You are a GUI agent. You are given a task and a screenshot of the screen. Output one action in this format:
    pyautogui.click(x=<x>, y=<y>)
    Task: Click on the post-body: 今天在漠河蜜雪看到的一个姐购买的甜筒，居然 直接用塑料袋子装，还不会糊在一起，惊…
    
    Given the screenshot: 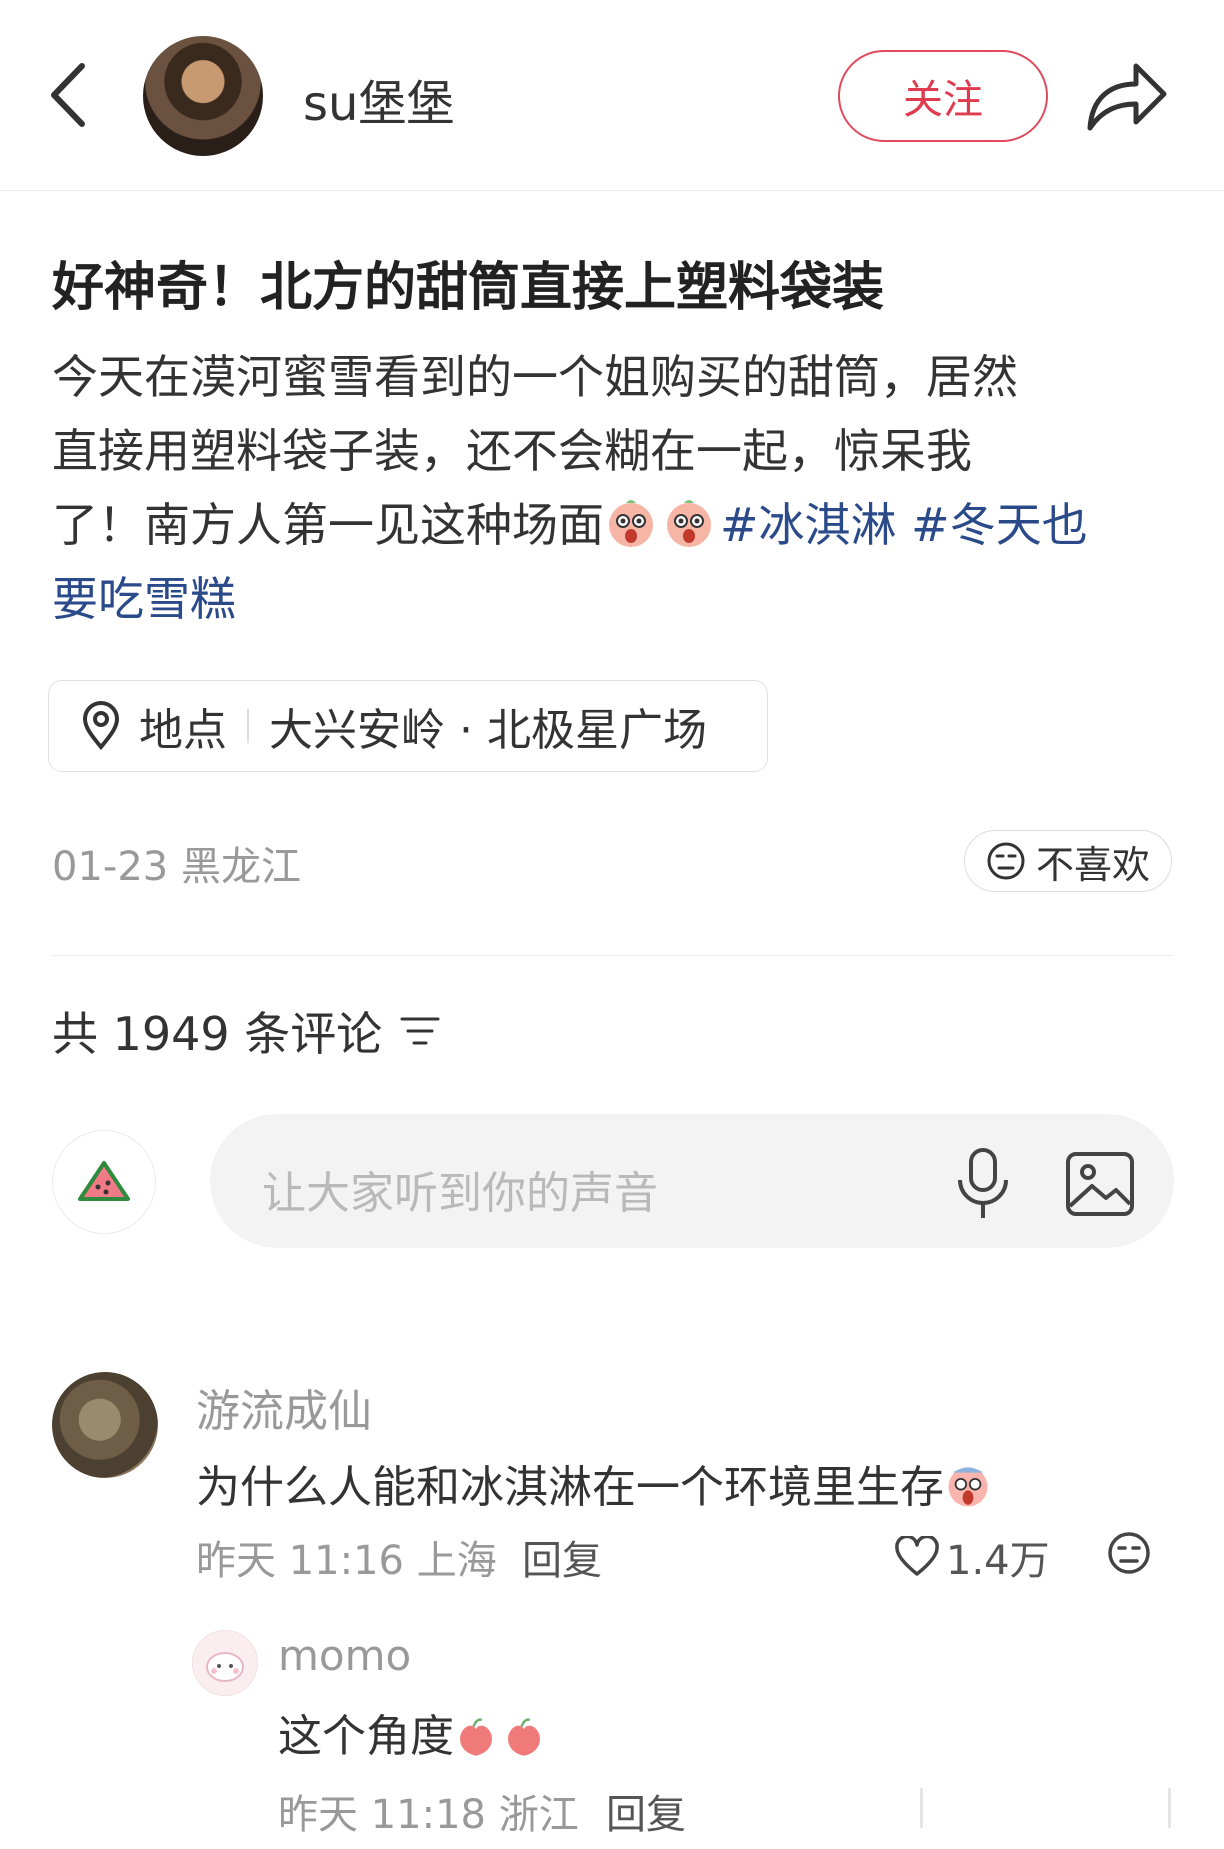 What is the action you would take?
    pyautogui.click(x=617, y=488)
    